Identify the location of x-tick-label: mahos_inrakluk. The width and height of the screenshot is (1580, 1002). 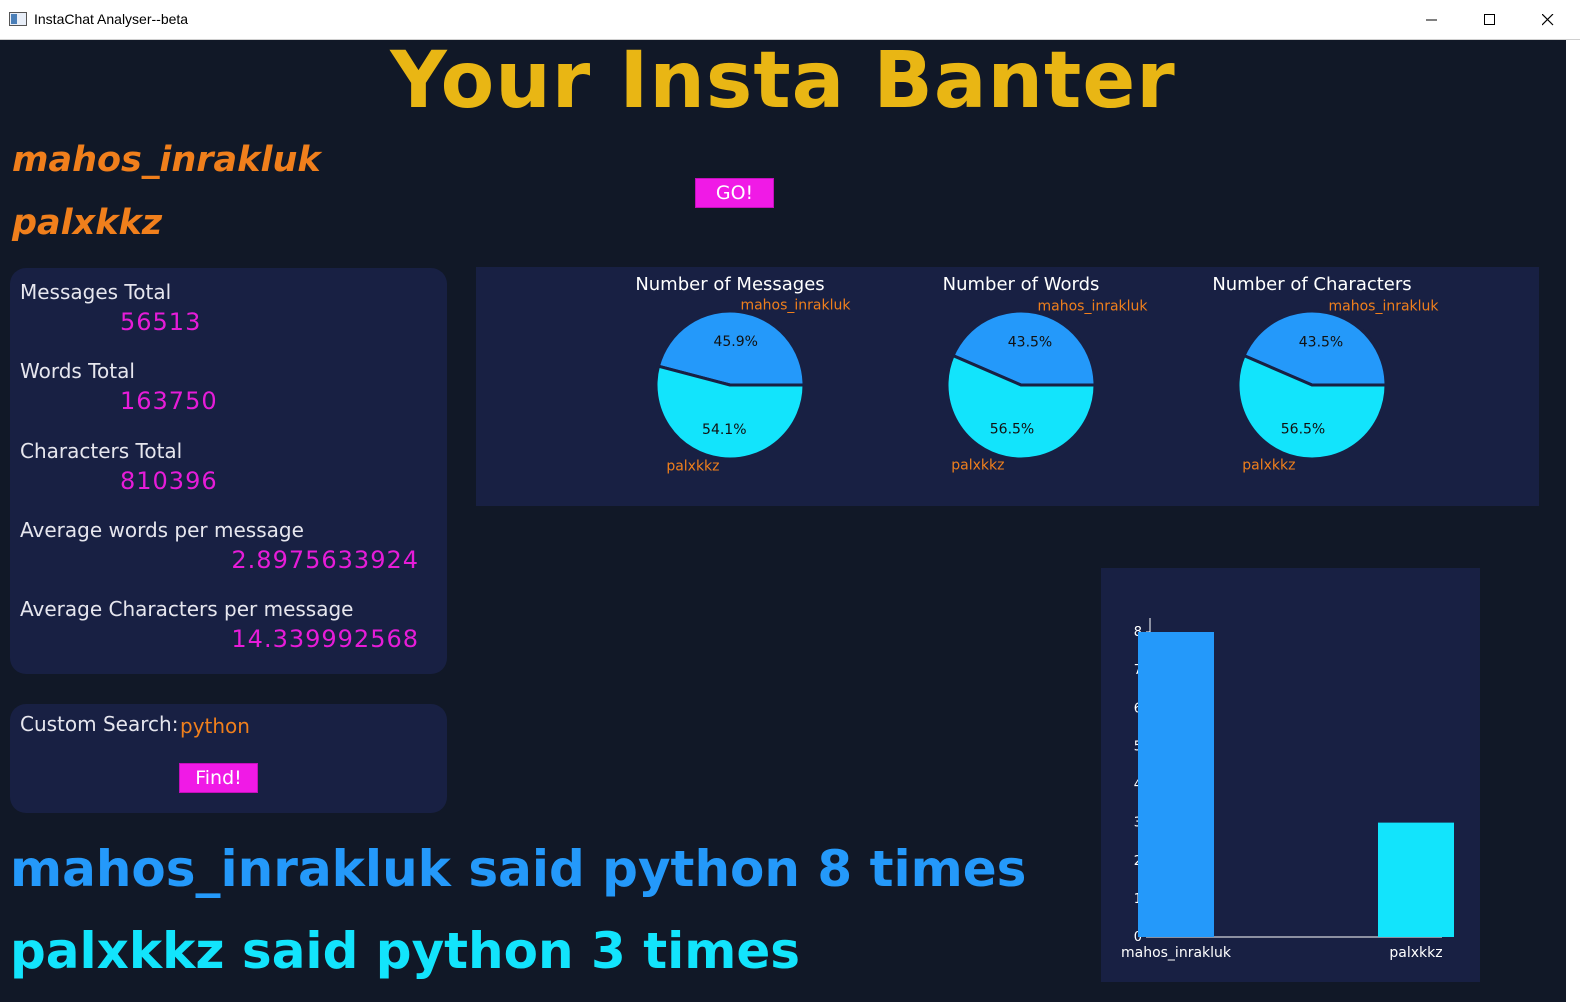
(1176, 953).